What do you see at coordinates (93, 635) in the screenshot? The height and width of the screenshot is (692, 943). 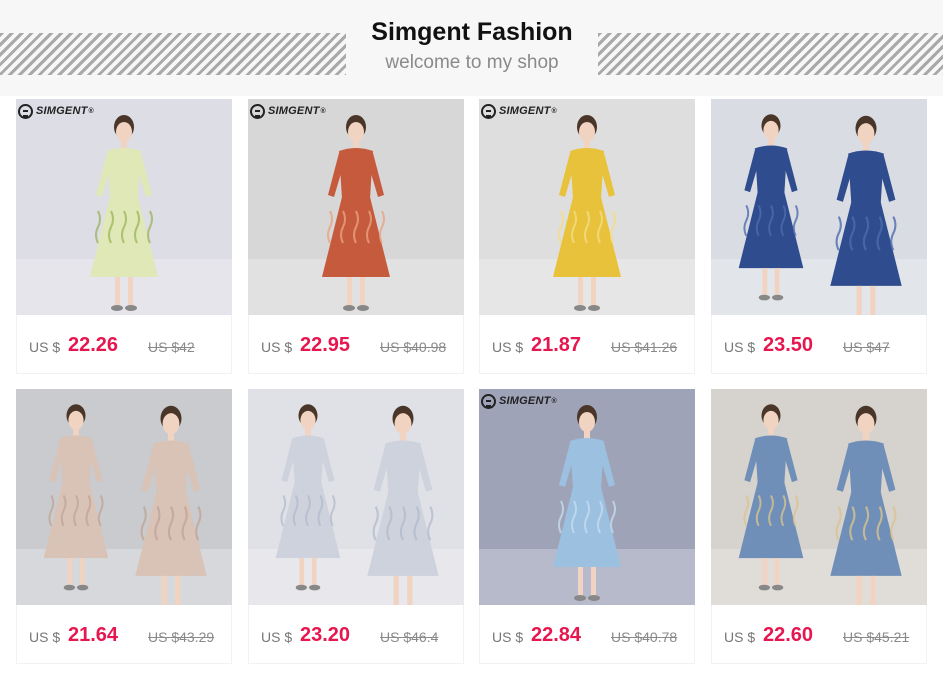 I see `sale-price: 21.64` at bounding box center [93, 635].